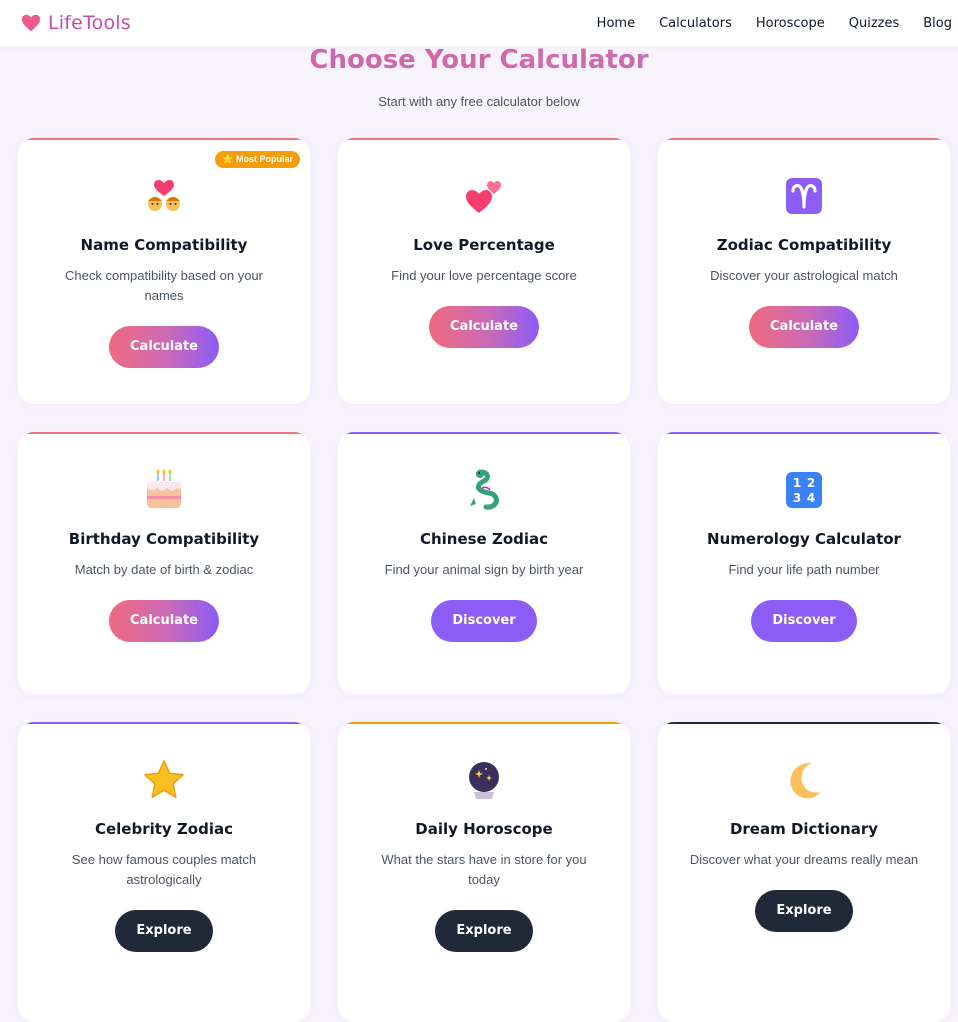 This screenshot has width=958, height=1022. I want to click on heart-logo-icon, so click(31, 23).